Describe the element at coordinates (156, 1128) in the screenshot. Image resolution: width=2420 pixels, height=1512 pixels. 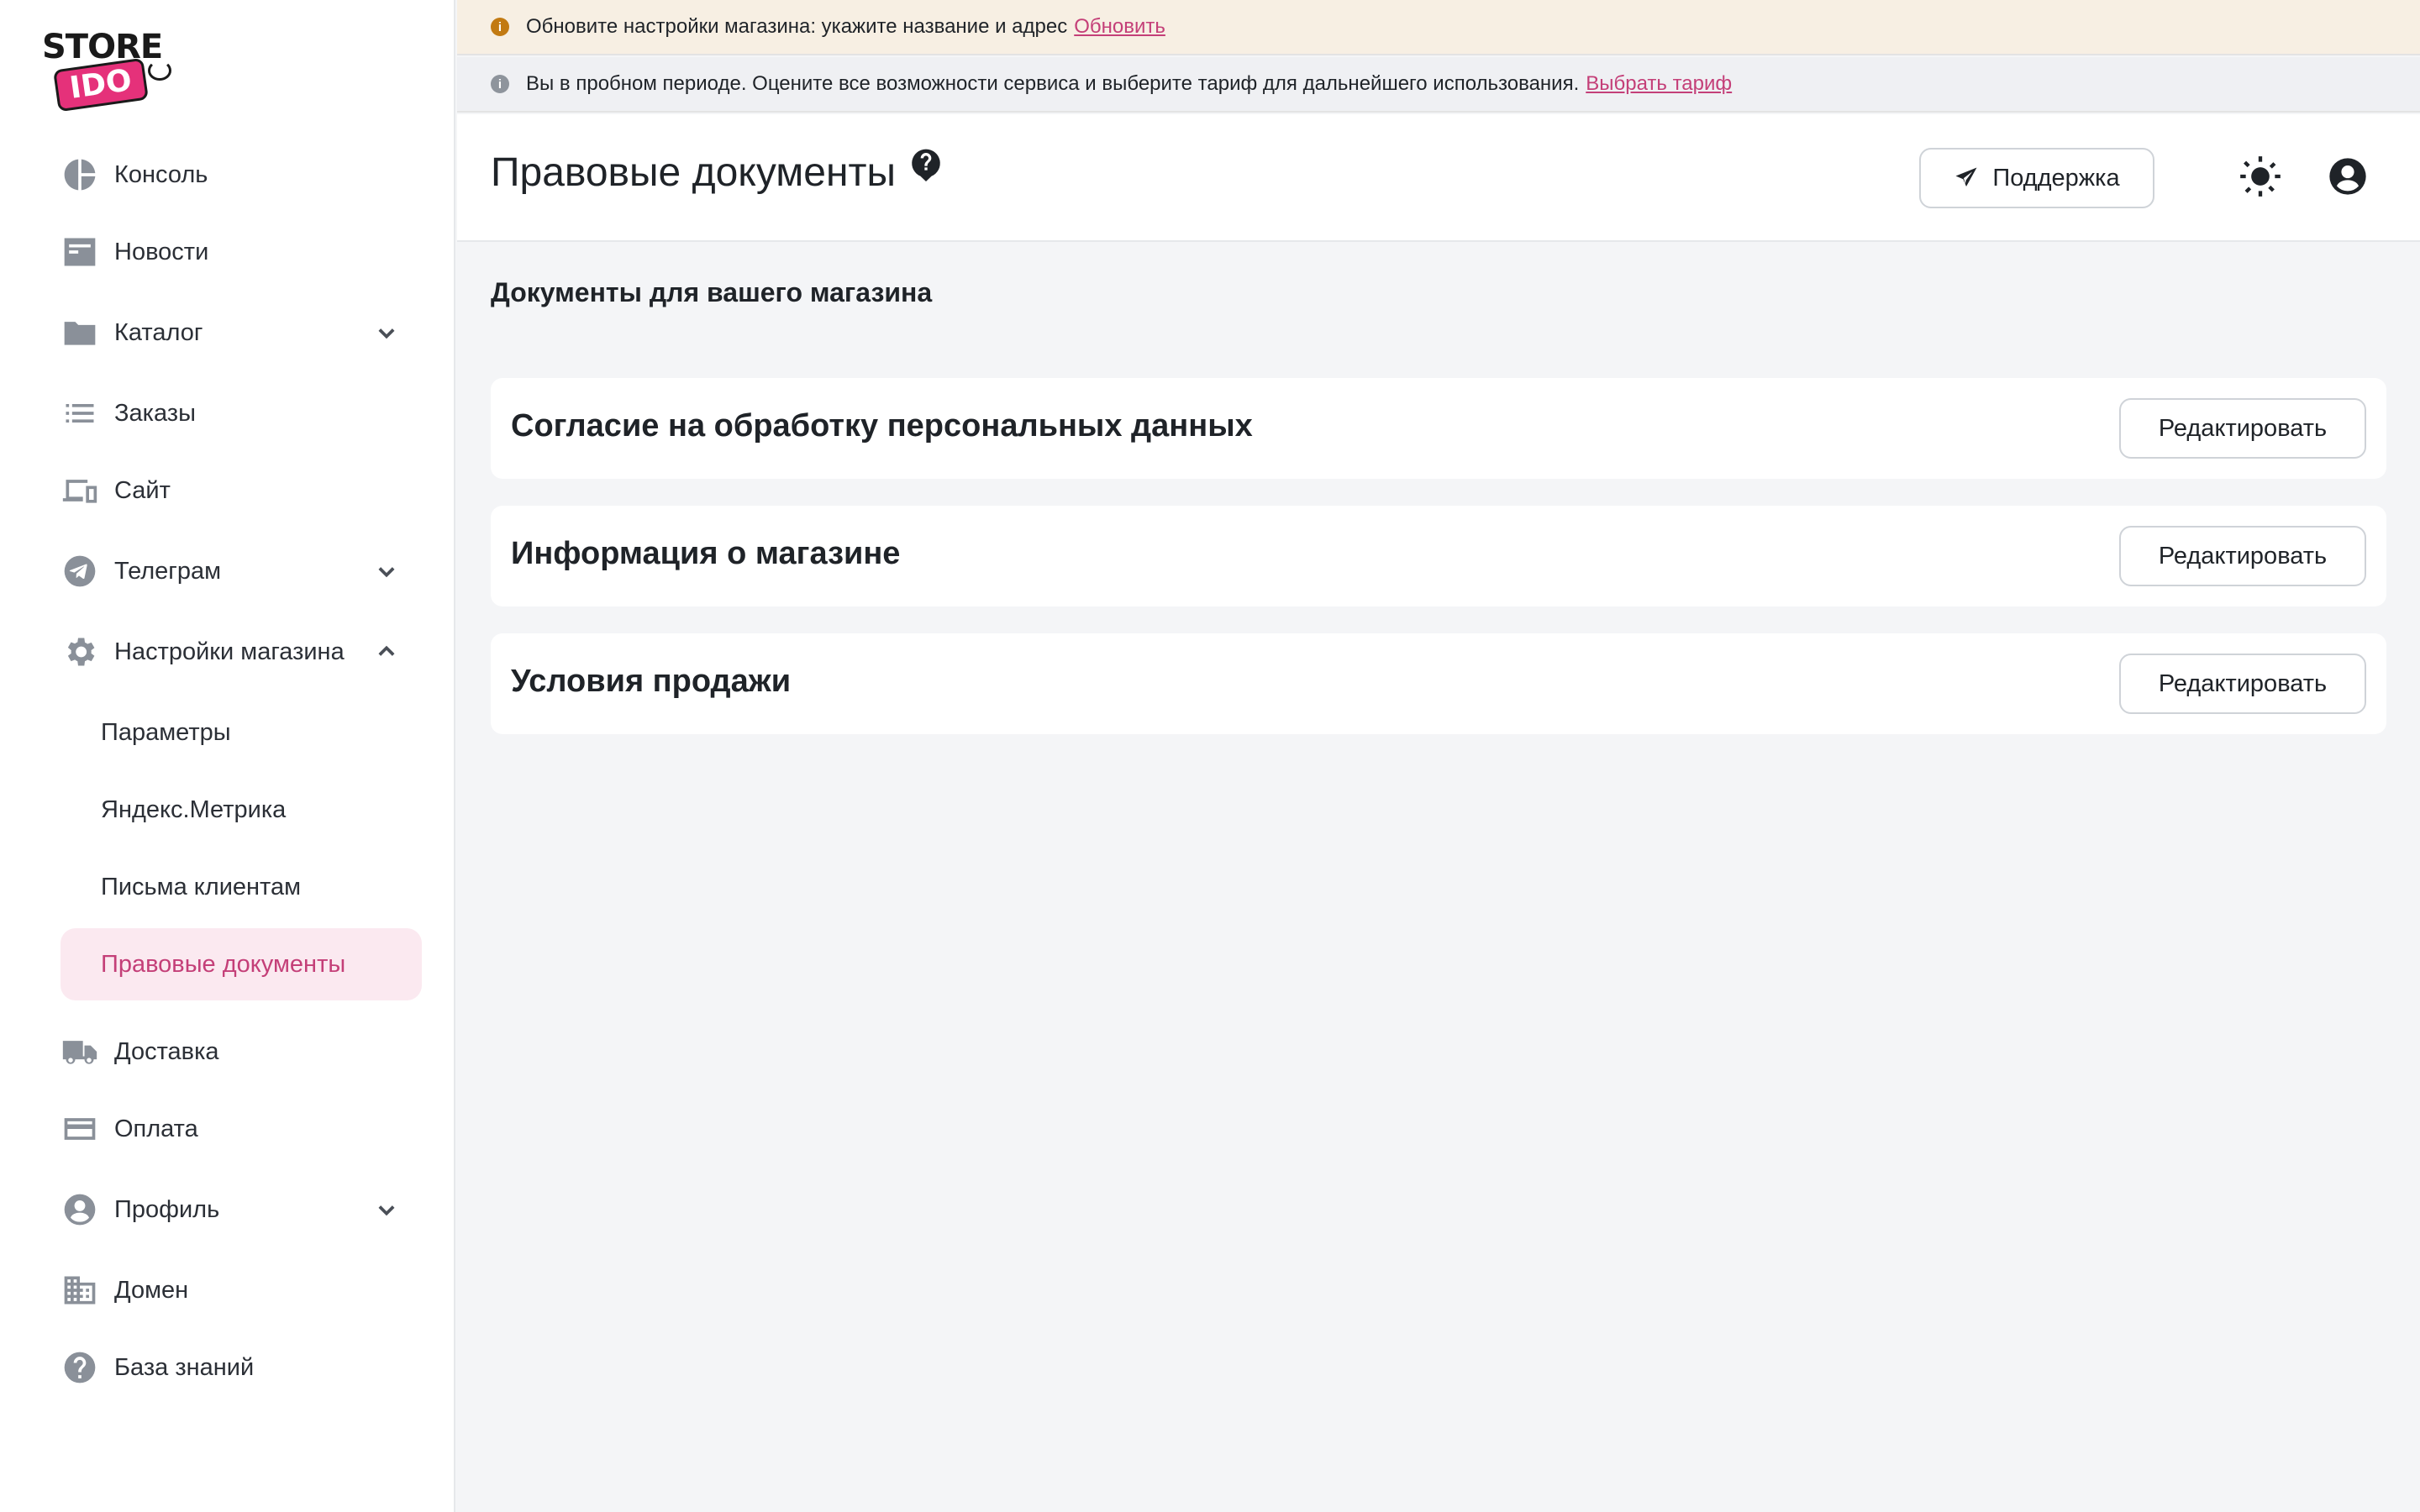
I see `sidebar-item-label: Оплата` at that location.